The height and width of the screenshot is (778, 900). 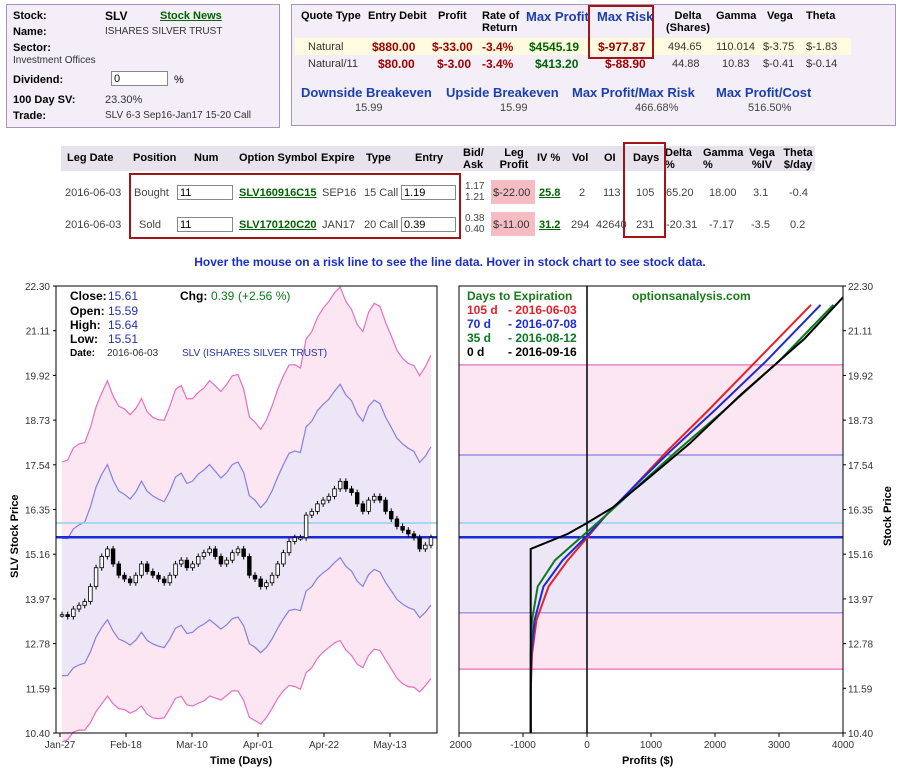 What do you see at coordinates (479, 324) in the screenshot?
I see `legend-days: 70 d` at bounding box center [479, 324].